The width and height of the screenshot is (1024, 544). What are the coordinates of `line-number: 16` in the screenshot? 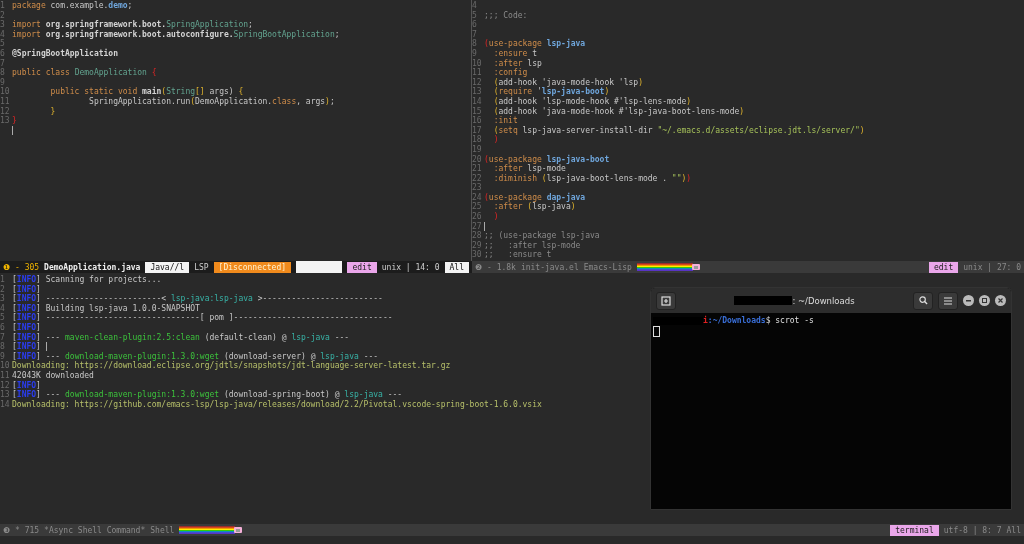 It's located at (477, 121).